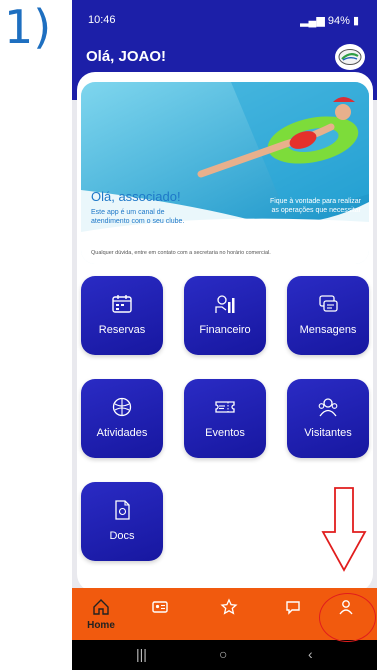 This screenshot has height=670, width=377. What do you see at coordinates (229, 606) in the screenshot?
I see `star-icon` at bounding box center [229, 606].